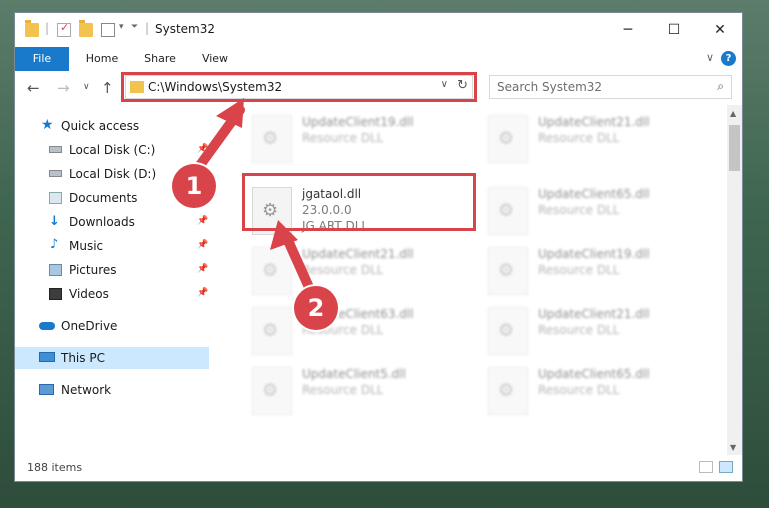 Image resolution: width=769 pixels, height=508 pixels. I want to click on annotation-overlay, so click(255, 198).